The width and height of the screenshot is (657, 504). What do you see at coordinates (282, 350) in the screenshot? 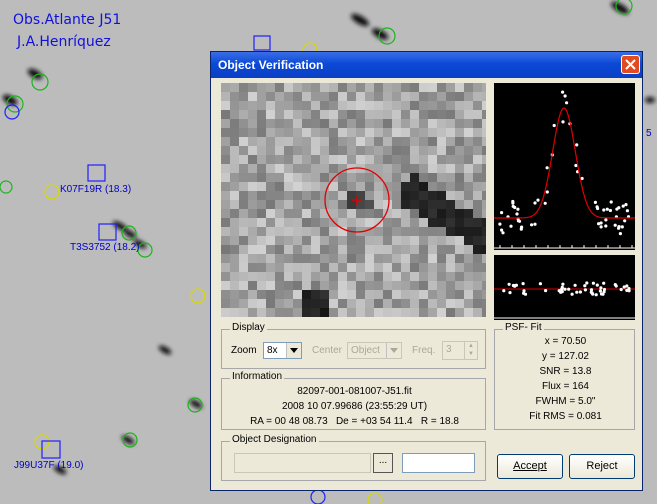
I see `zoom-select: 8x` at bounding box center [282, 350].